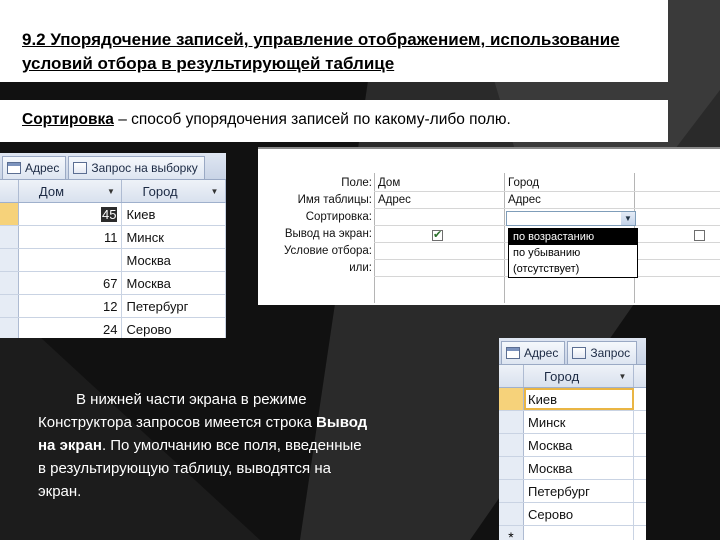  I want to click on tab-label: Запрос, so click(610, 353).